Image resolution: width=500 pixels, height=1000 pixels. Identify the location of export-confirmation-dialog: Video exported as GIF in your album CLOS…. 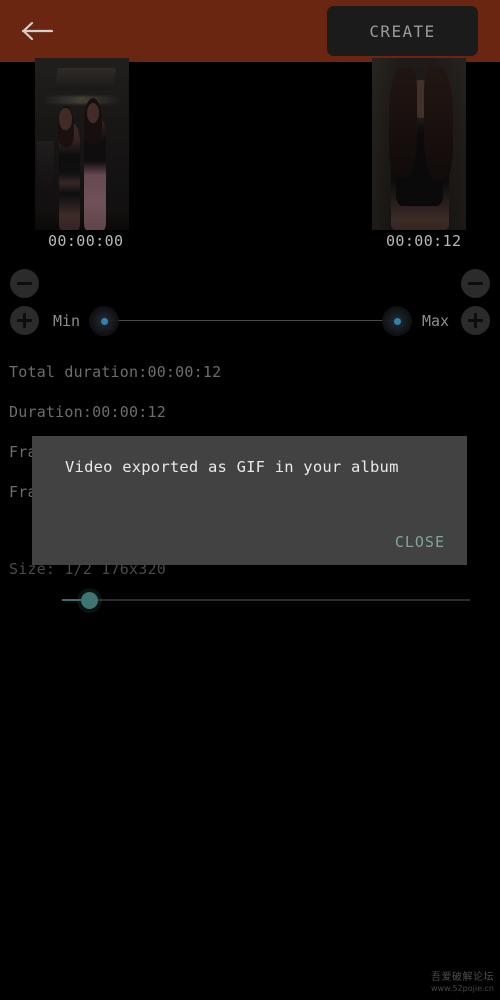
(249, 500).